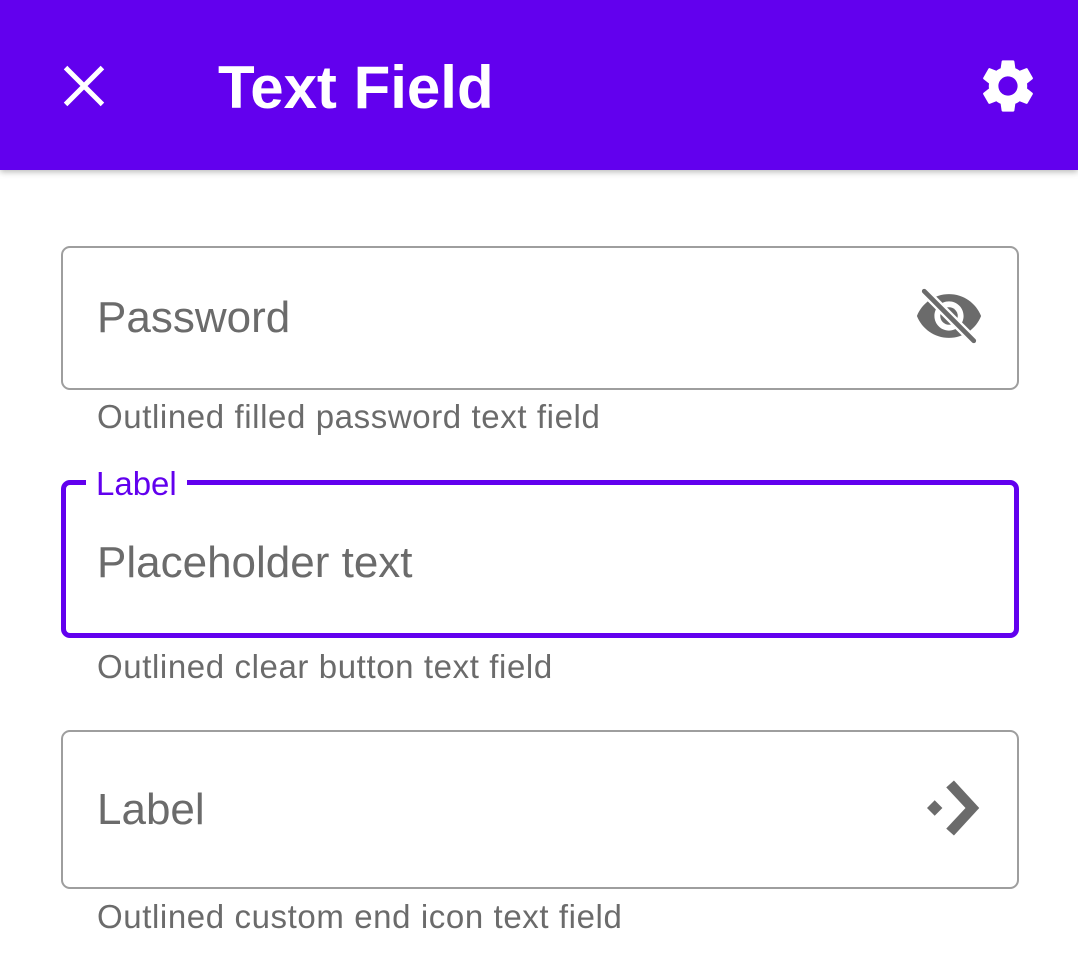  I want to click on clear-button-field: Placeholder text, so click(540, 559).